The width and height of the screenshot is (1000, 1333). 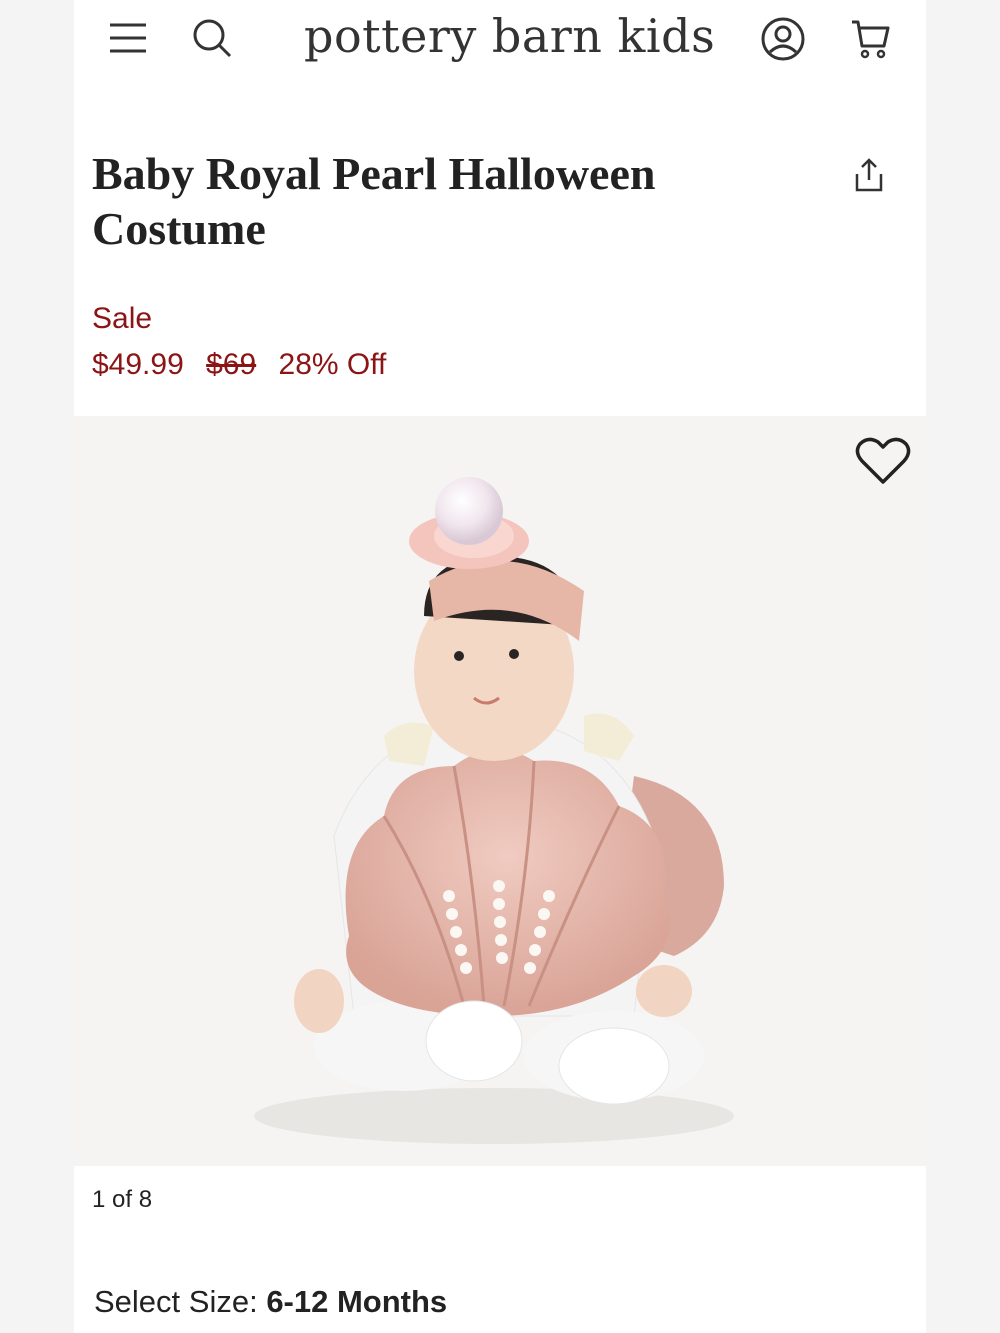 I want to click on site-logo: pottery barn kids, so click(x=509, y=36).